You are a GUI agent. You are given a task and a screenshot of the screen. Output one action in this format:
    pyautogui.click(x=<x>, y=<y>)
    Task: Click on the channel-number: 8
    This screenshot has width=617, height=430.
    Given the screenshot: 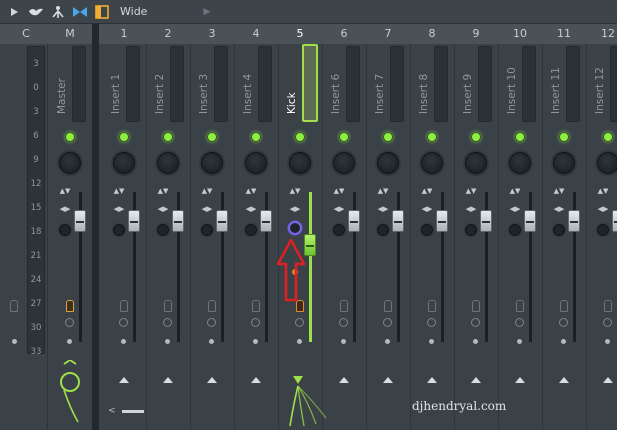 What is the action you would take?
    pyautogui.click(x=432, y=33)
    